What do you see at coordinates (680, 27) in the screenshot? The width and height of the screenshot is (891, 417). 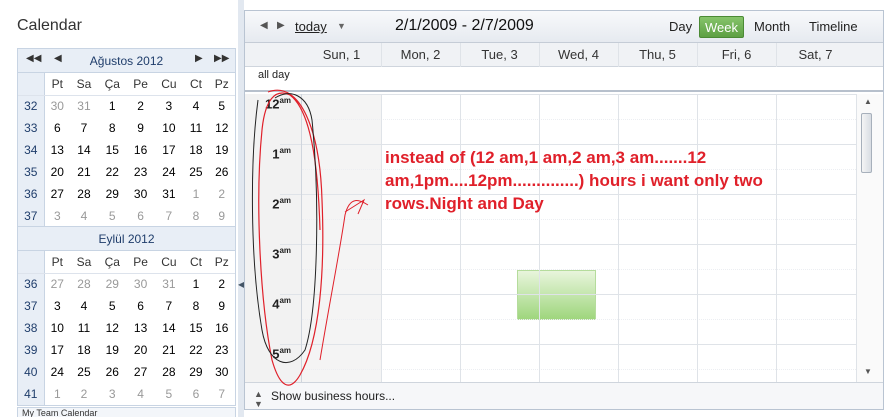 I see `view-day-button: Day` at bounding box center [680, 27].